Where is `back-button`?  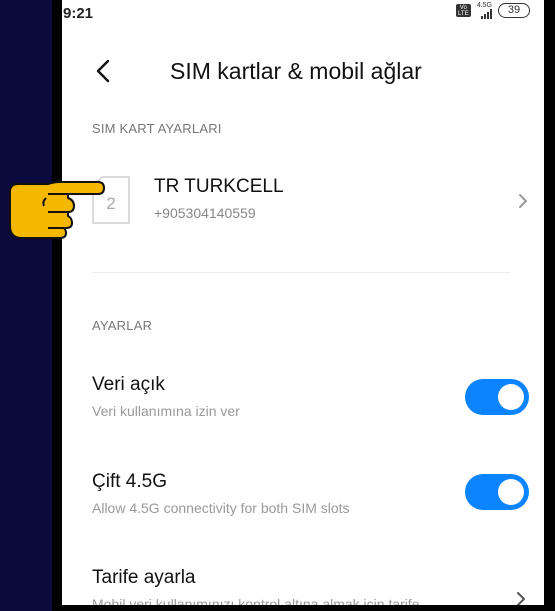 back-button is located at coordinates (104, 71).